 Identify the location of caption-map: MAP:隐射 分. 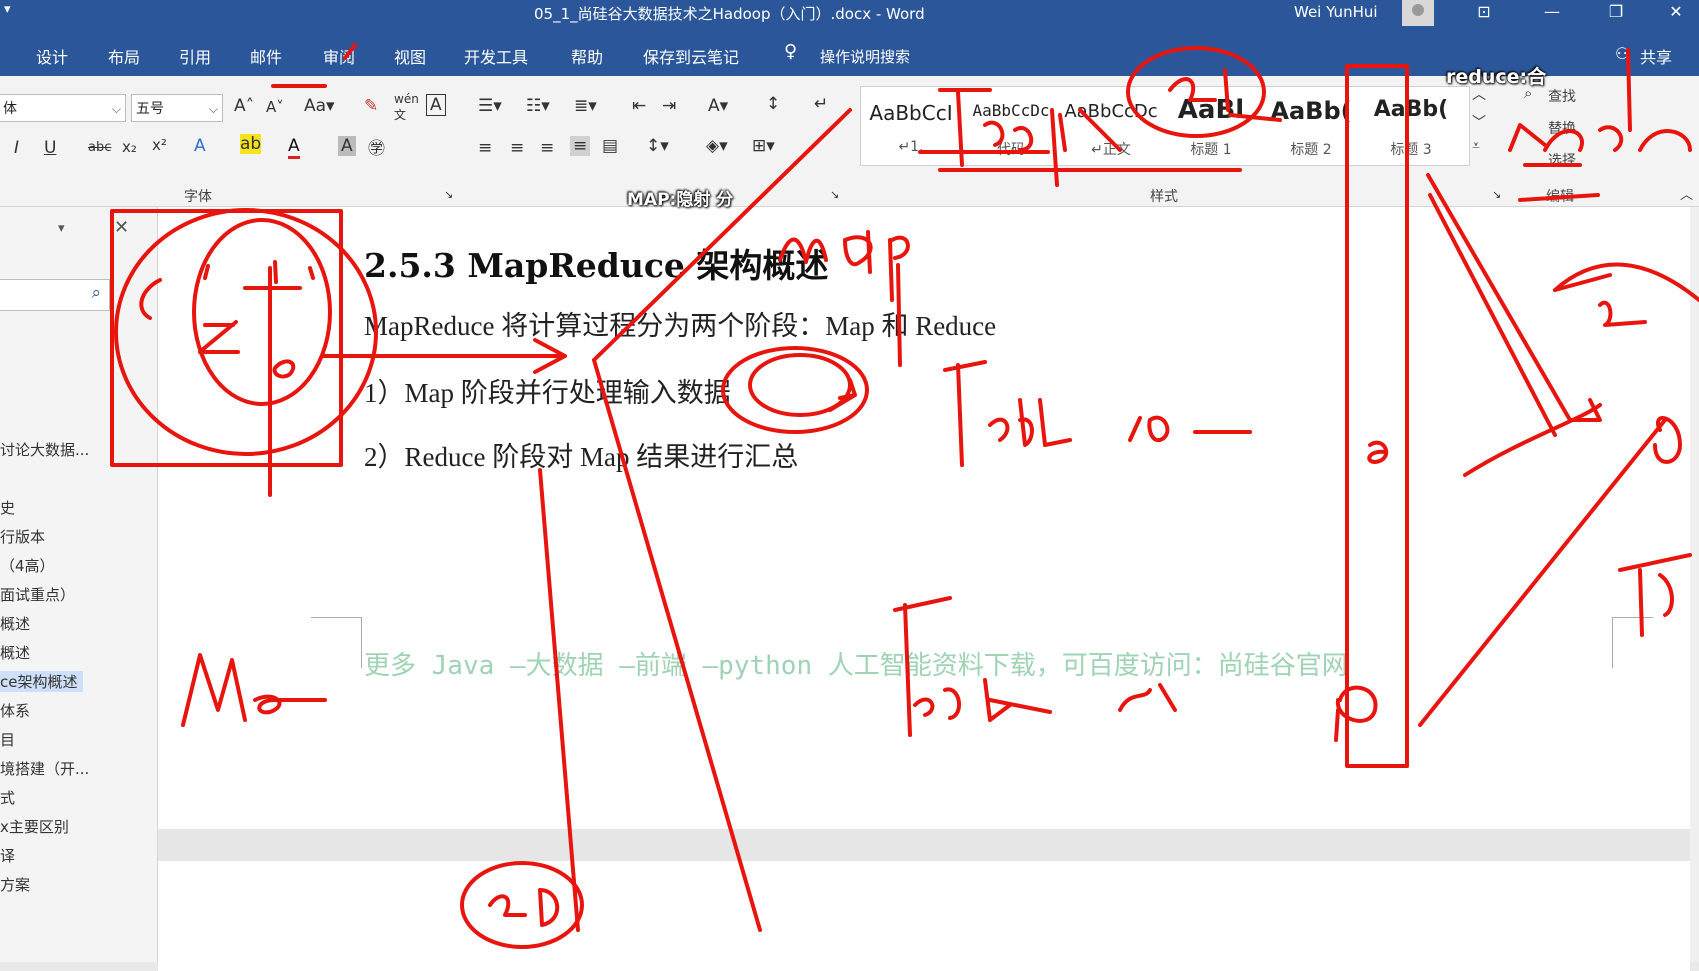
(680, 200).